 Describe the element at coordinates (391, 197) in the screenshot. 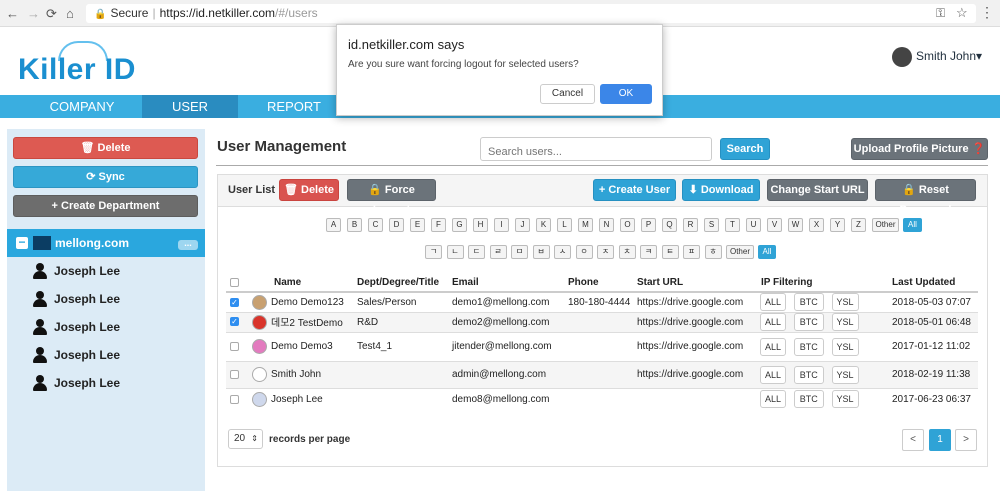

I see `force-logout-button: 🔒 Force Logout` at that location.